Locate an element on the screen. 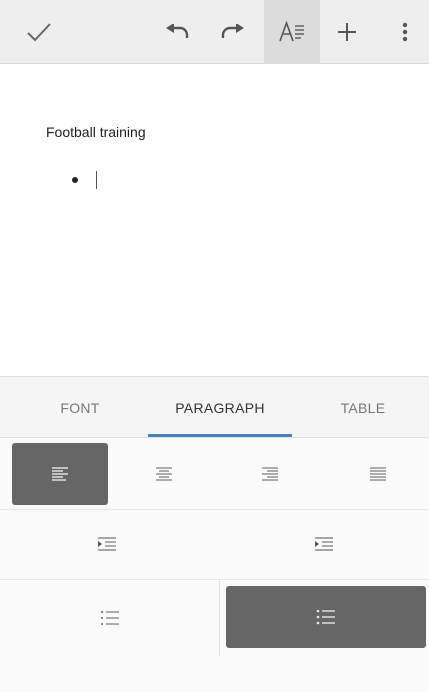  align-justify-icon is located at coordinates (378, 474).